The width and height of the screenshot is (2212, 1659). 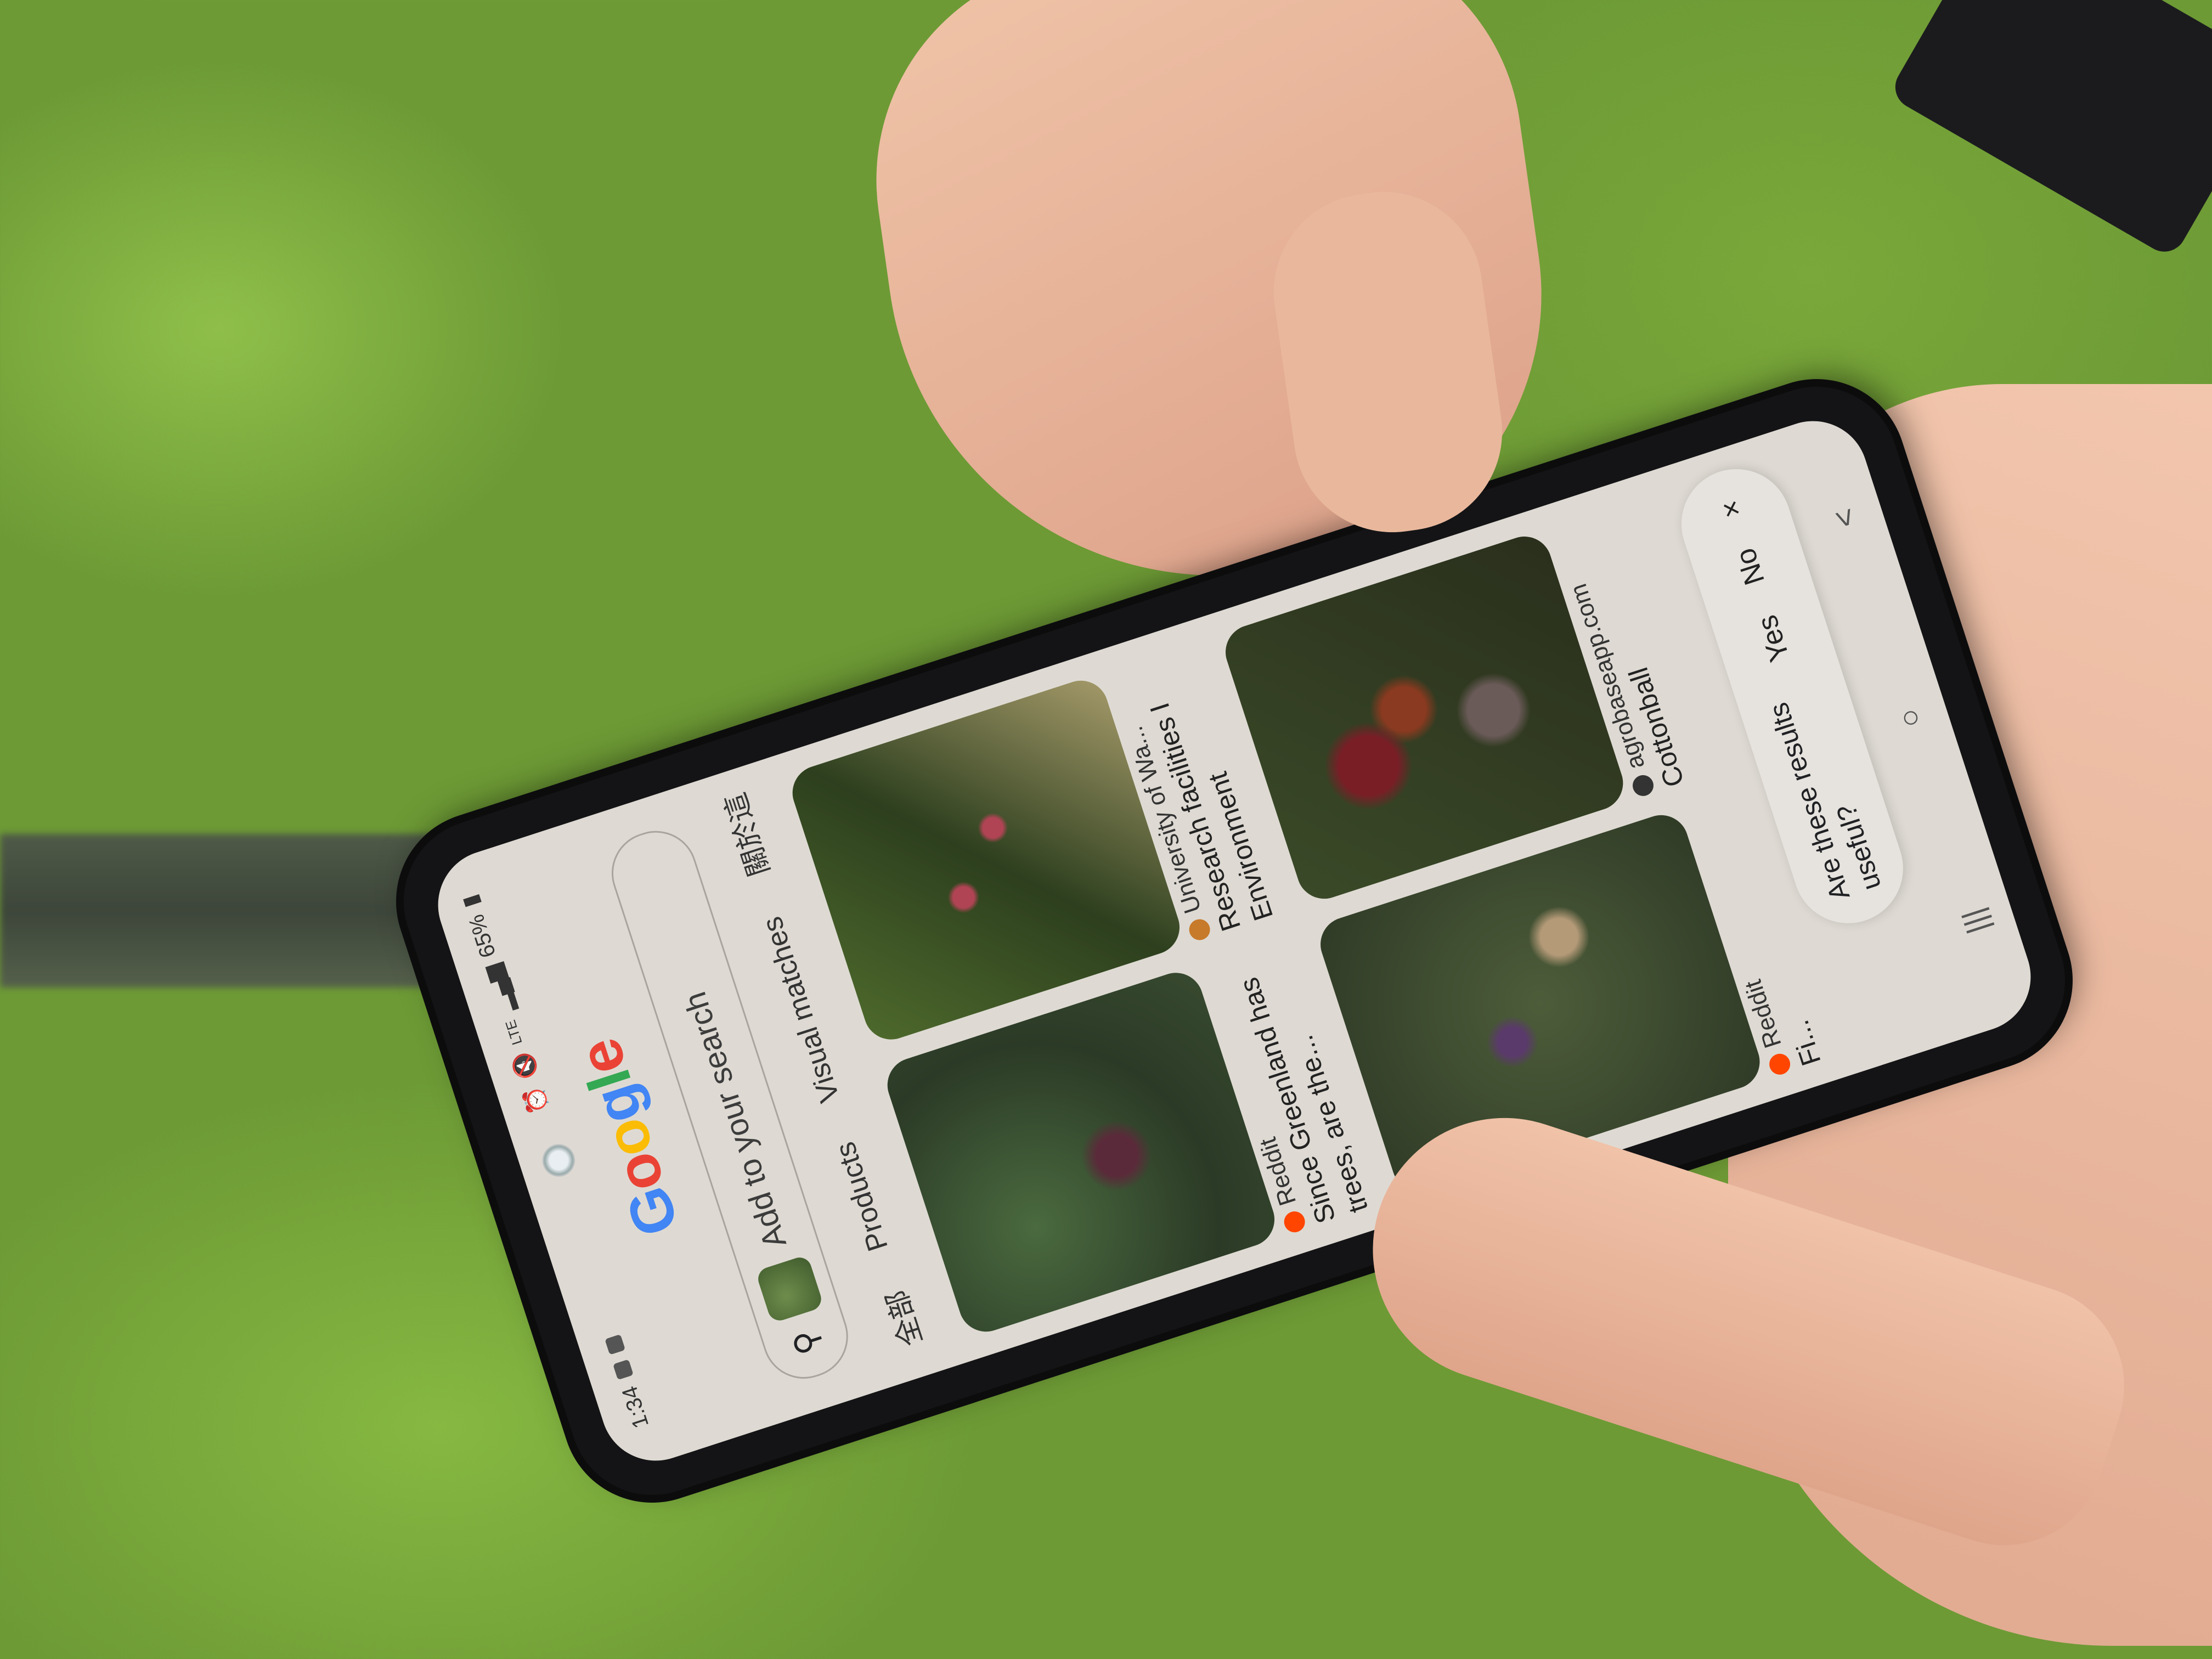 What do you see at coordinates (744, 835) in the screenshot?
I see `tab-about: 關於這` at bounding box center [744, 835].